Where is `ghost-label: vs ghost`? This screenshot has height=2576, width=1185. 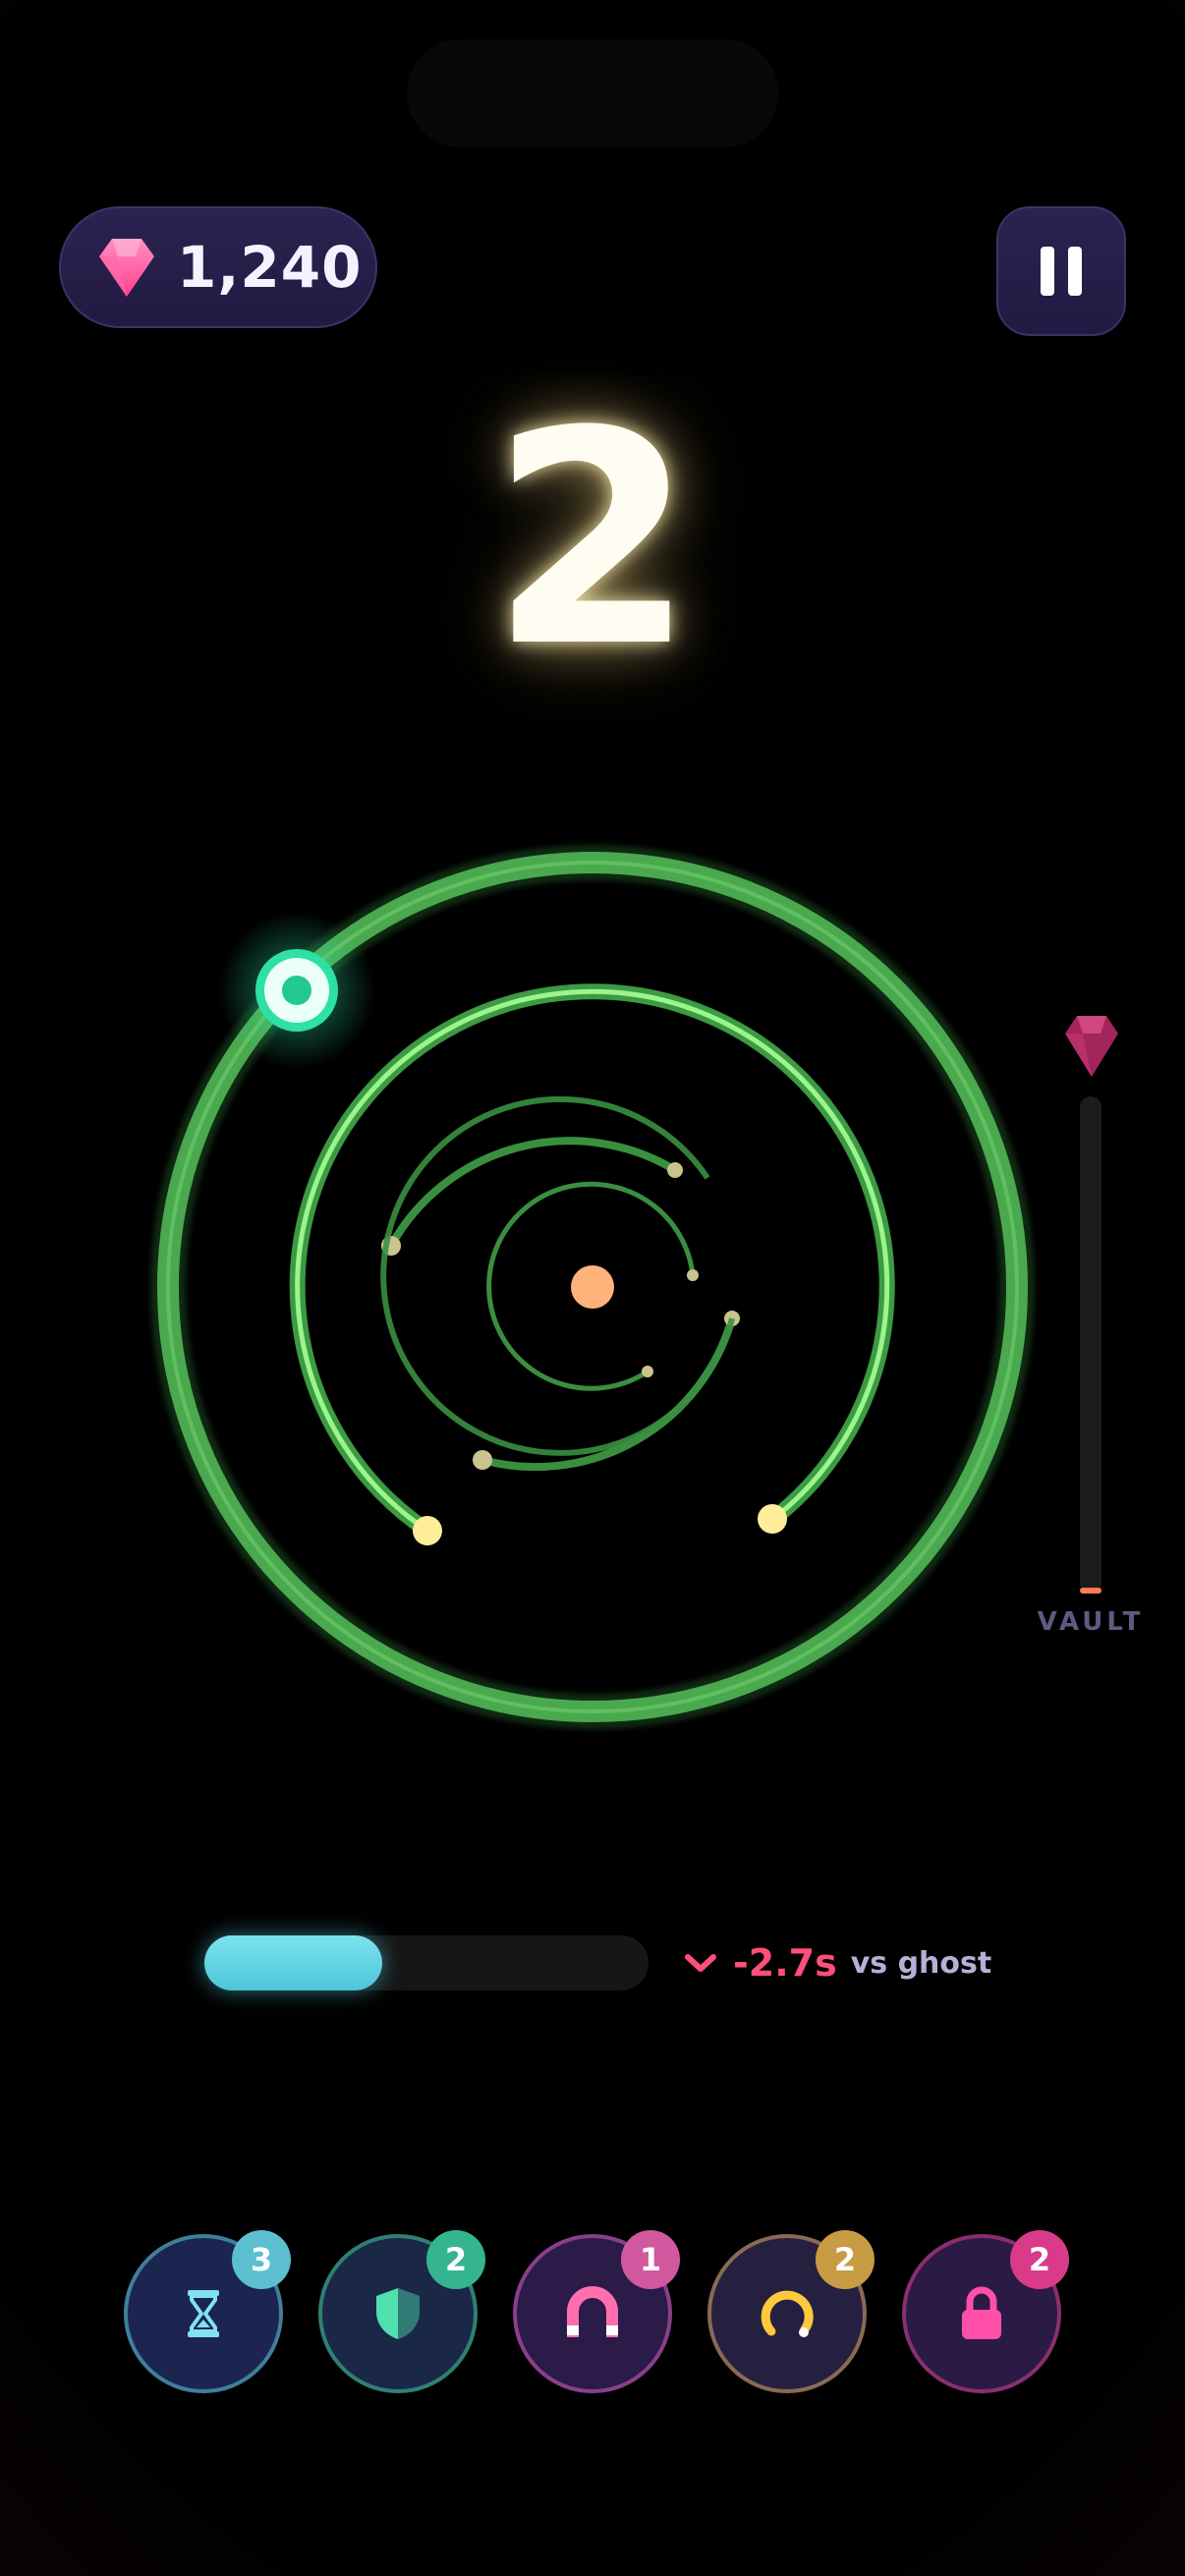 ghost-label: vs ghost is located at coordinates (921, 1963).